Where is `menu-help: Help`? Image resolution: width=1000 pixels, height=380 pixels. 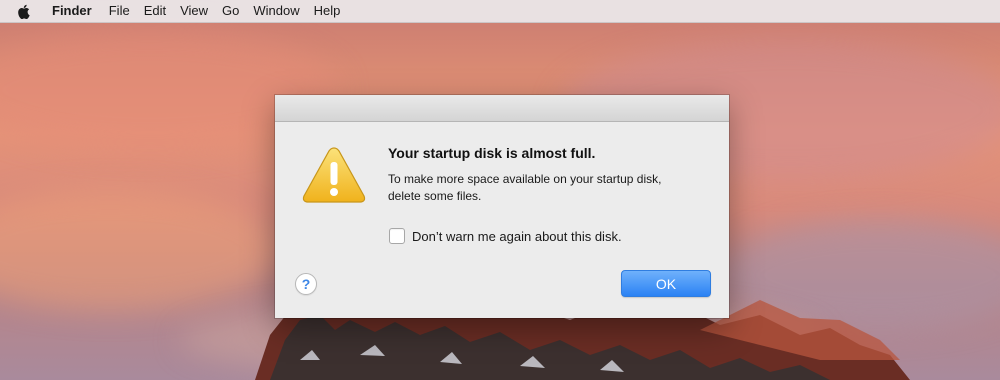
menu-help: Help is located at coordinates (327, 11).